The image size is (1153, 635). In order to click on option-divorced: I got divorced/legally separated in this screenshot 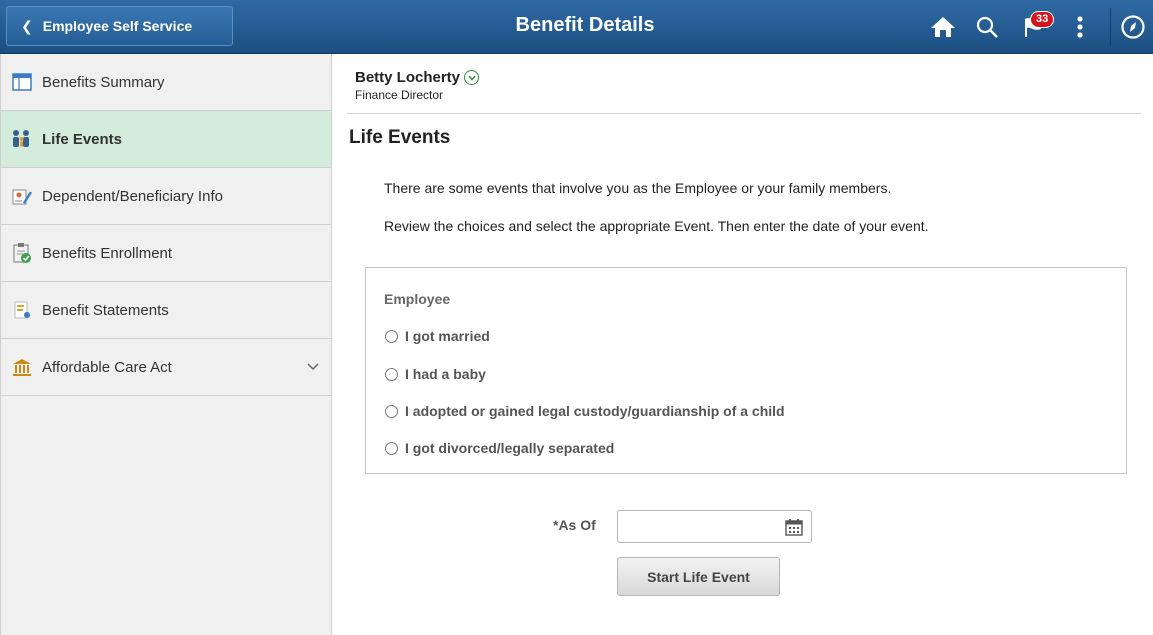, I will do `click(499, 448)`.